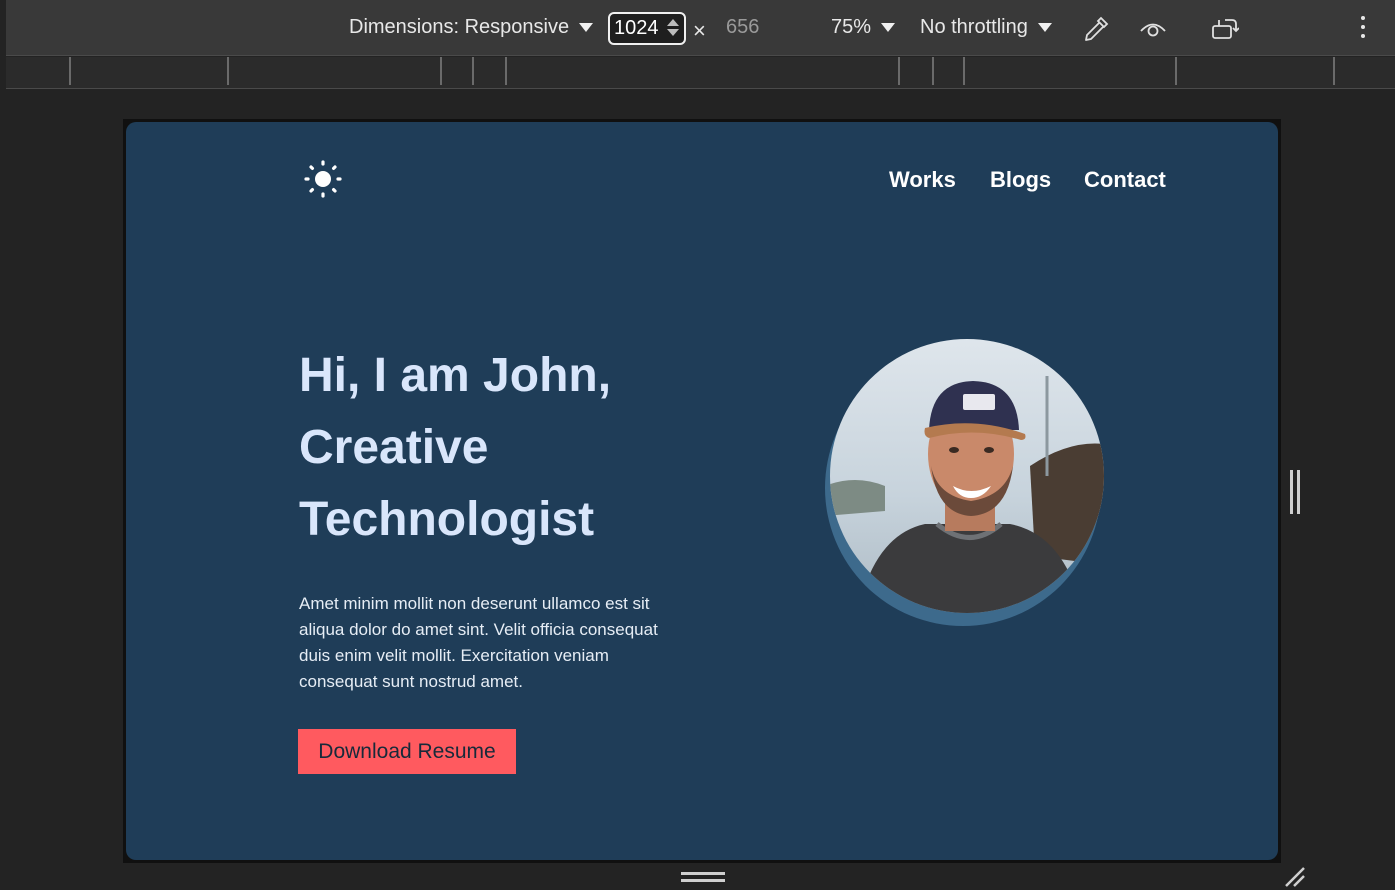  I want to click on download-resume-button: Download Resume, so click(407, 751).